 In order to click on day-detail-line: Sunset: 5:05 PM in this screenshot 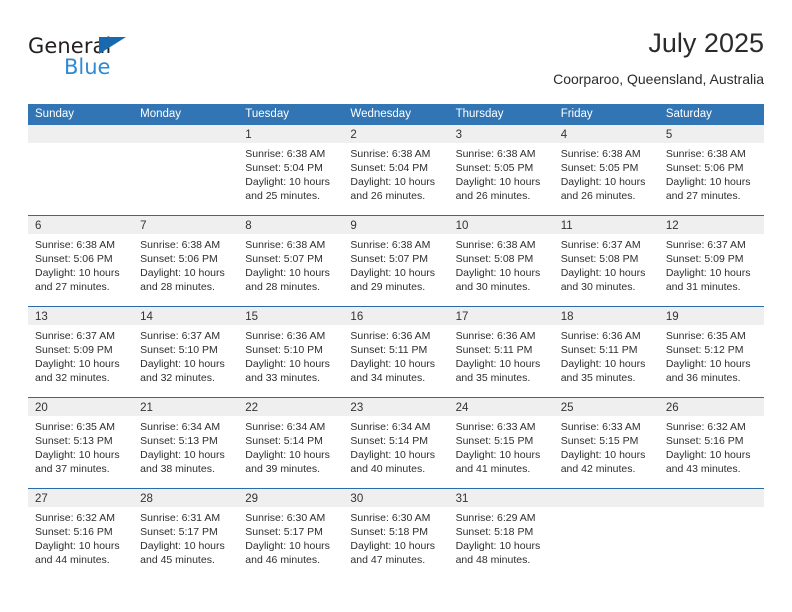, I will do `click(494, 168)`.